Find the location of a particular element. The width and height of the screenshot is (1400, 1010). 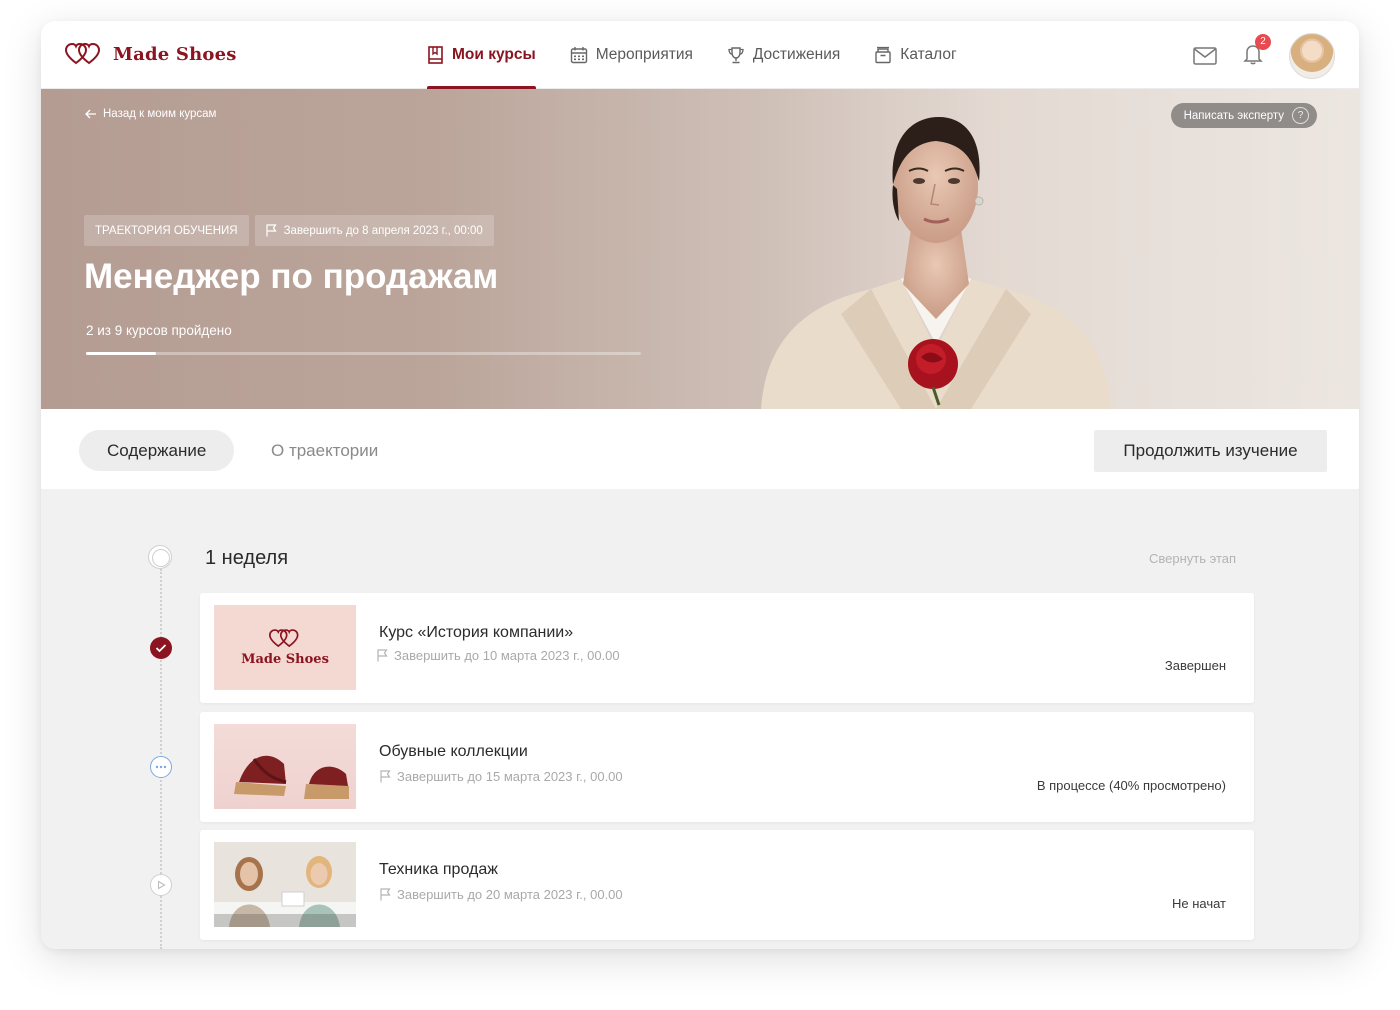

nav-item-catalog: Каталог is located at coordinates (915, 55).